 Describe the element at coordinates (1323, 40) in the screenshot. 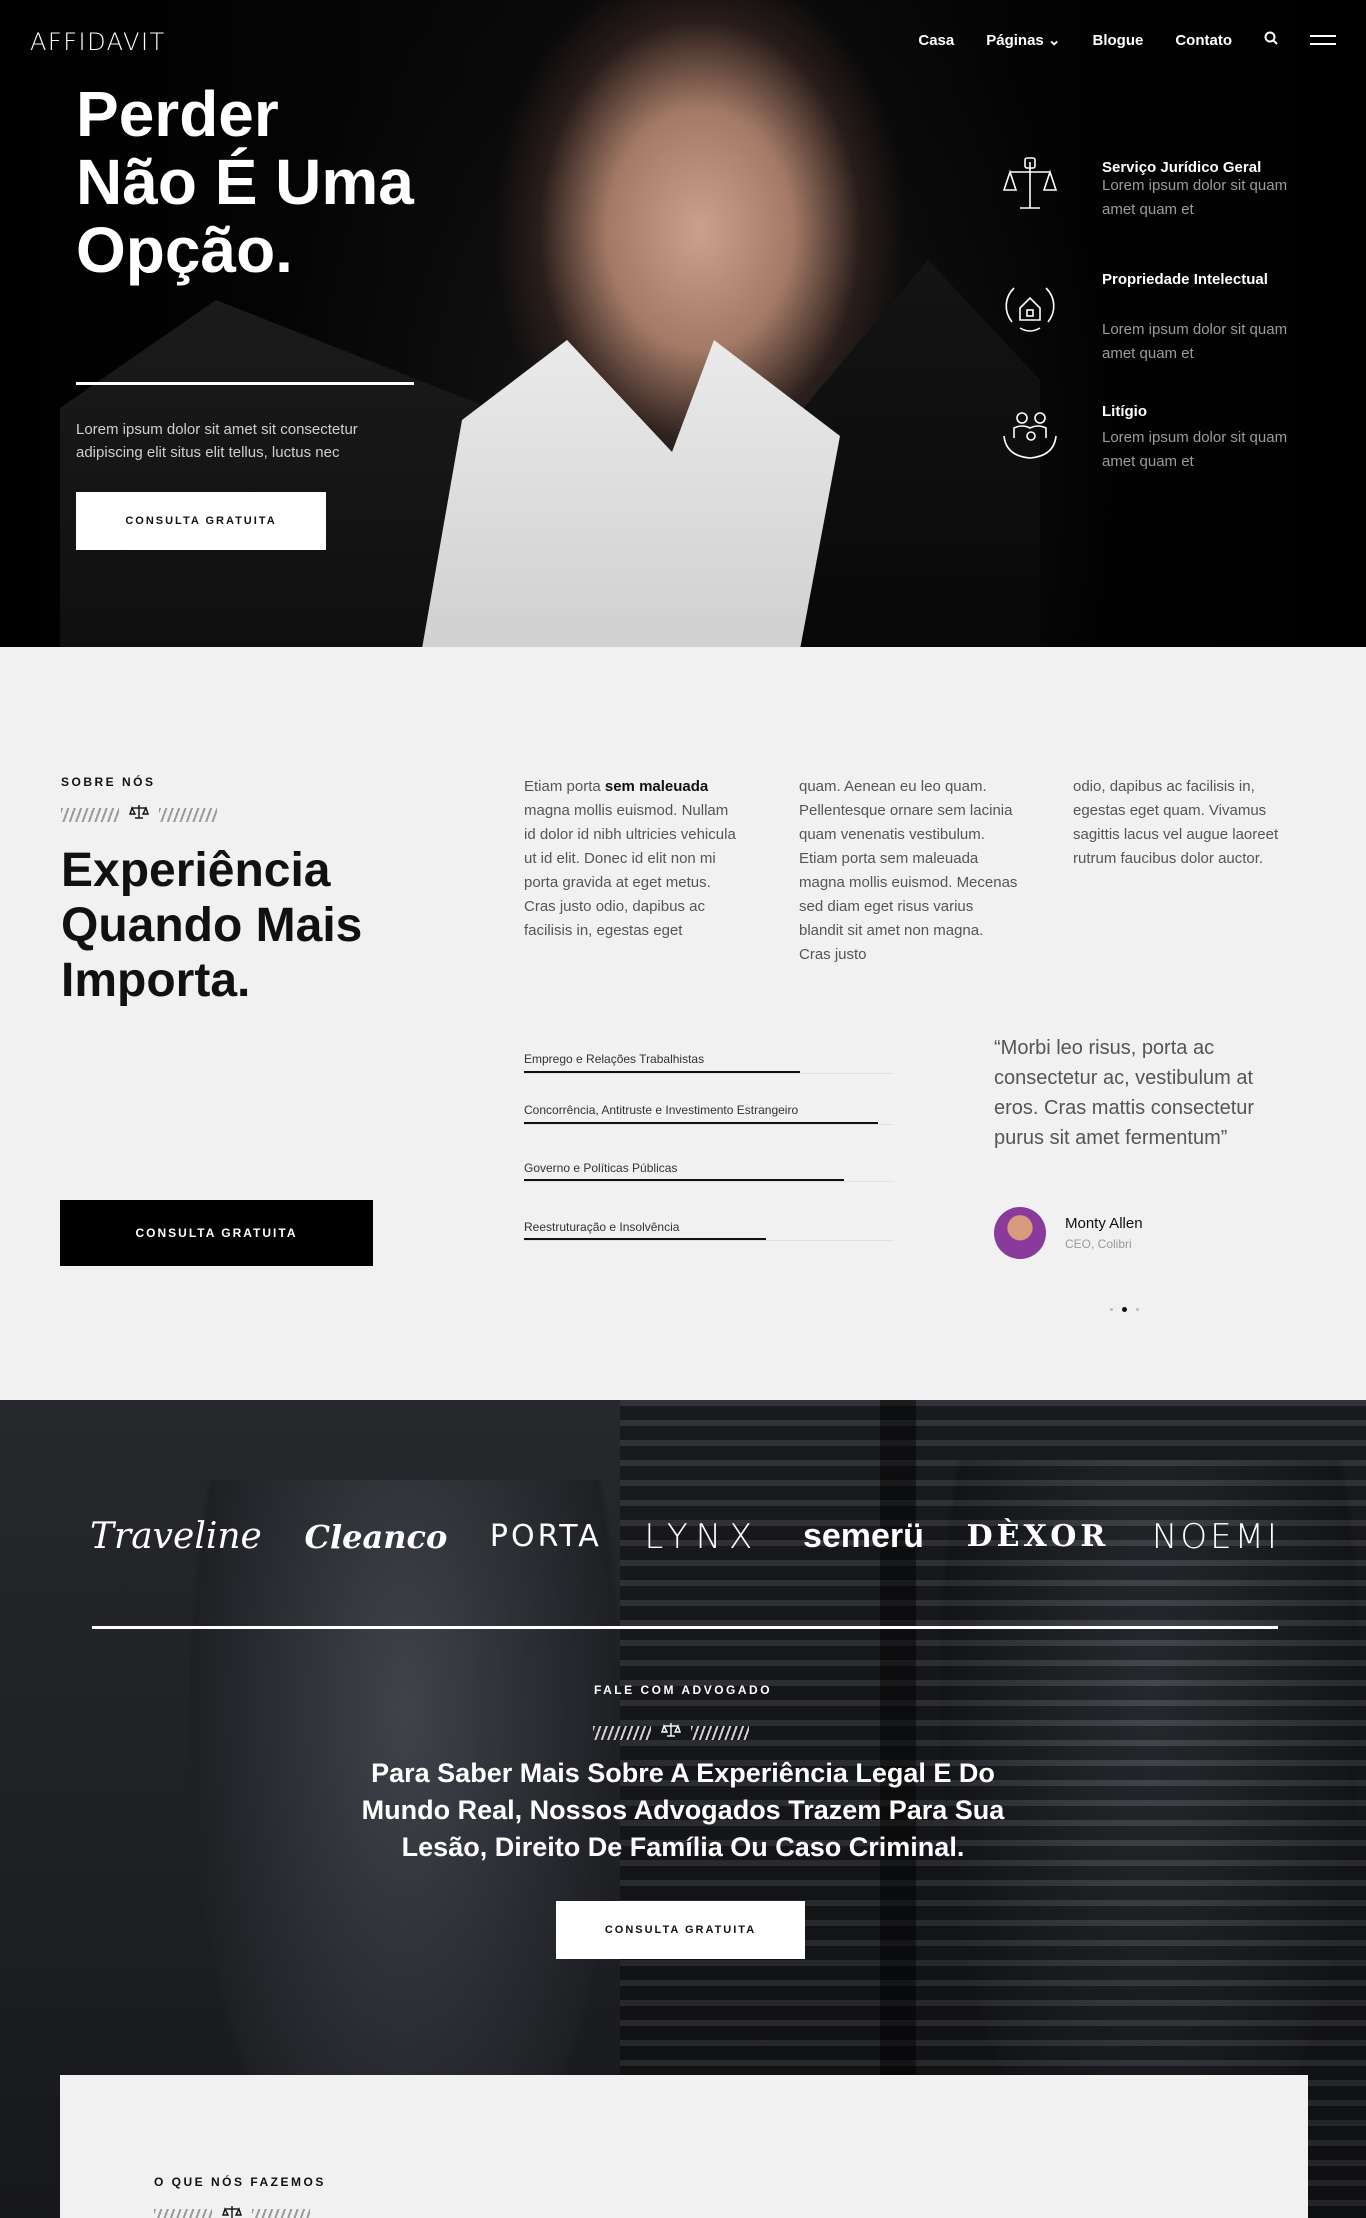

I see `menu-icon` at that location.